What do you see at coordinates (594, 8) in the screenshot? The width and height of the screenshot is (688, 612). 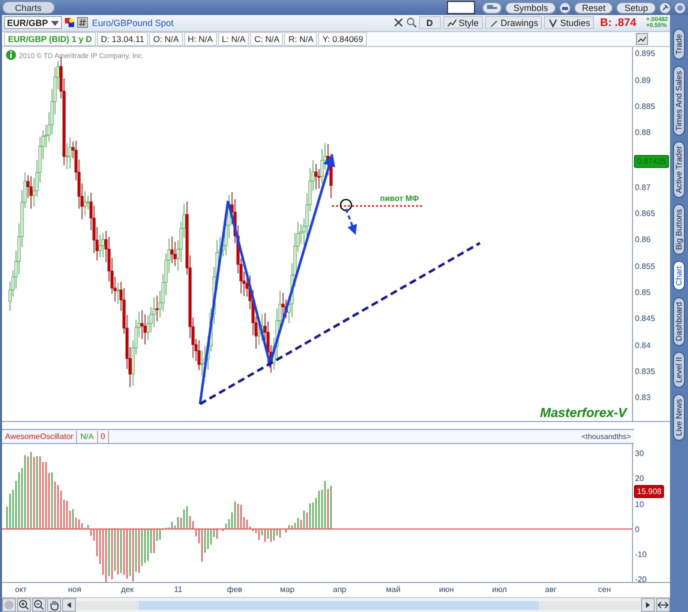 I see `reset-button: Reset` at bounding box center [594, 8].